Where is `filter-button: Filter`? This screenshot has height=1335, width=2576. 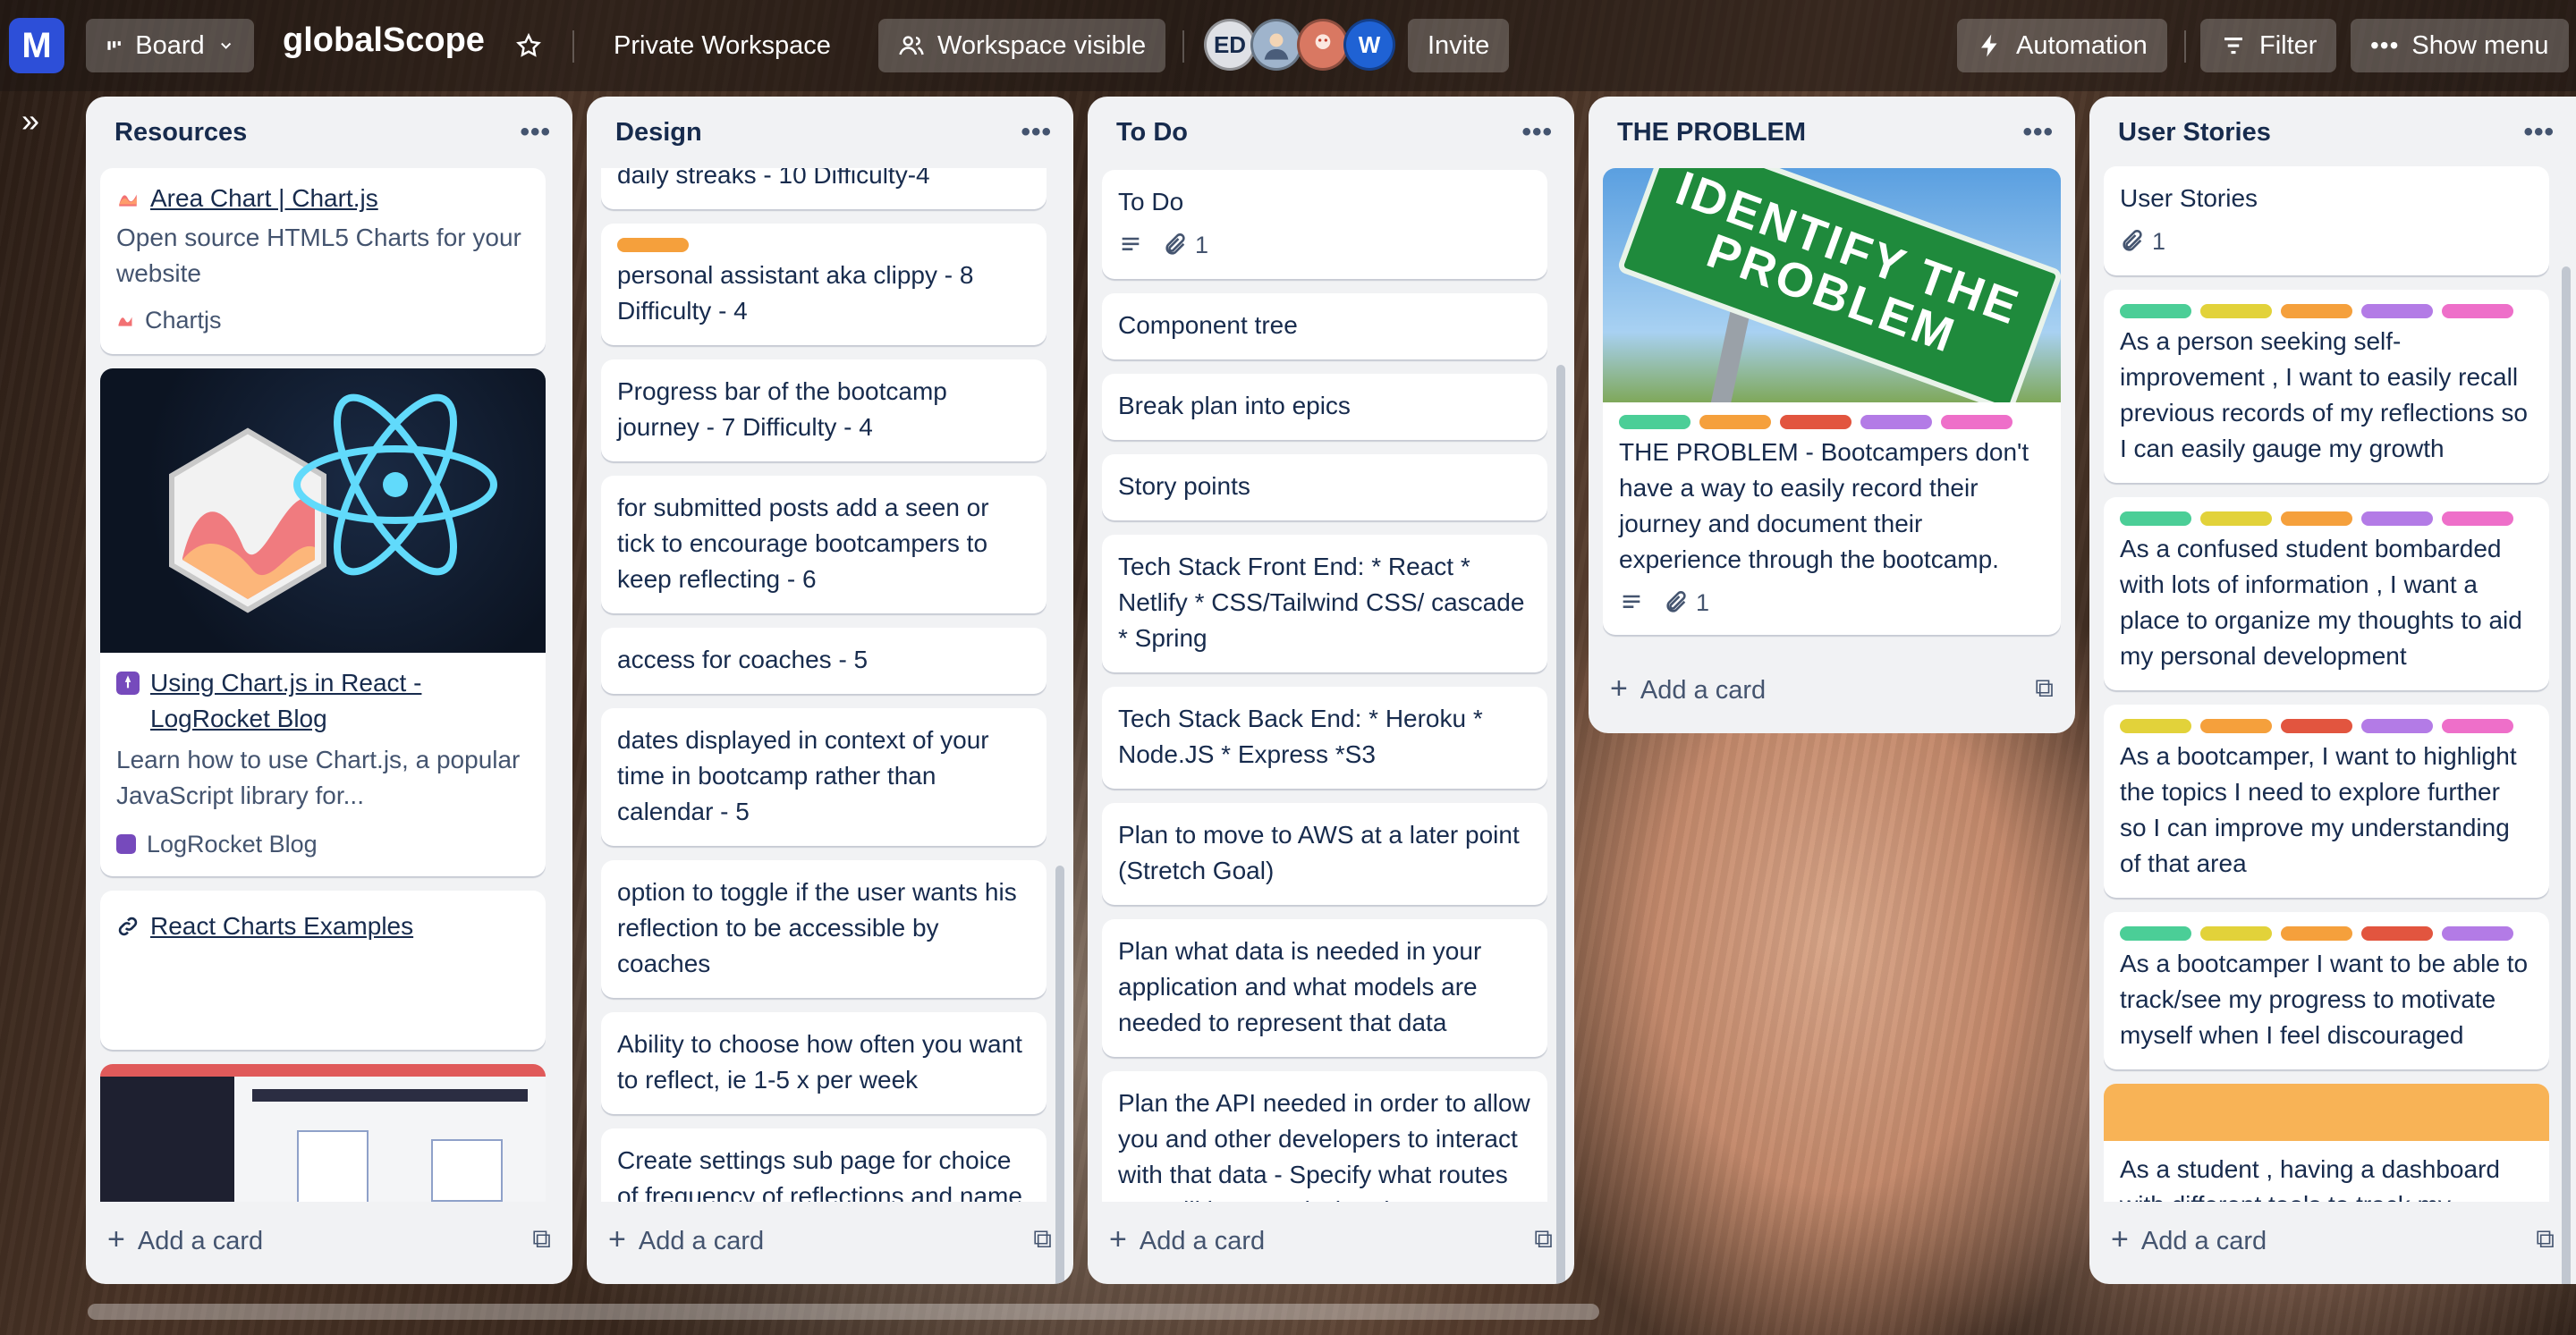 filter-button: Filter is located at coordinates (2268, 45).